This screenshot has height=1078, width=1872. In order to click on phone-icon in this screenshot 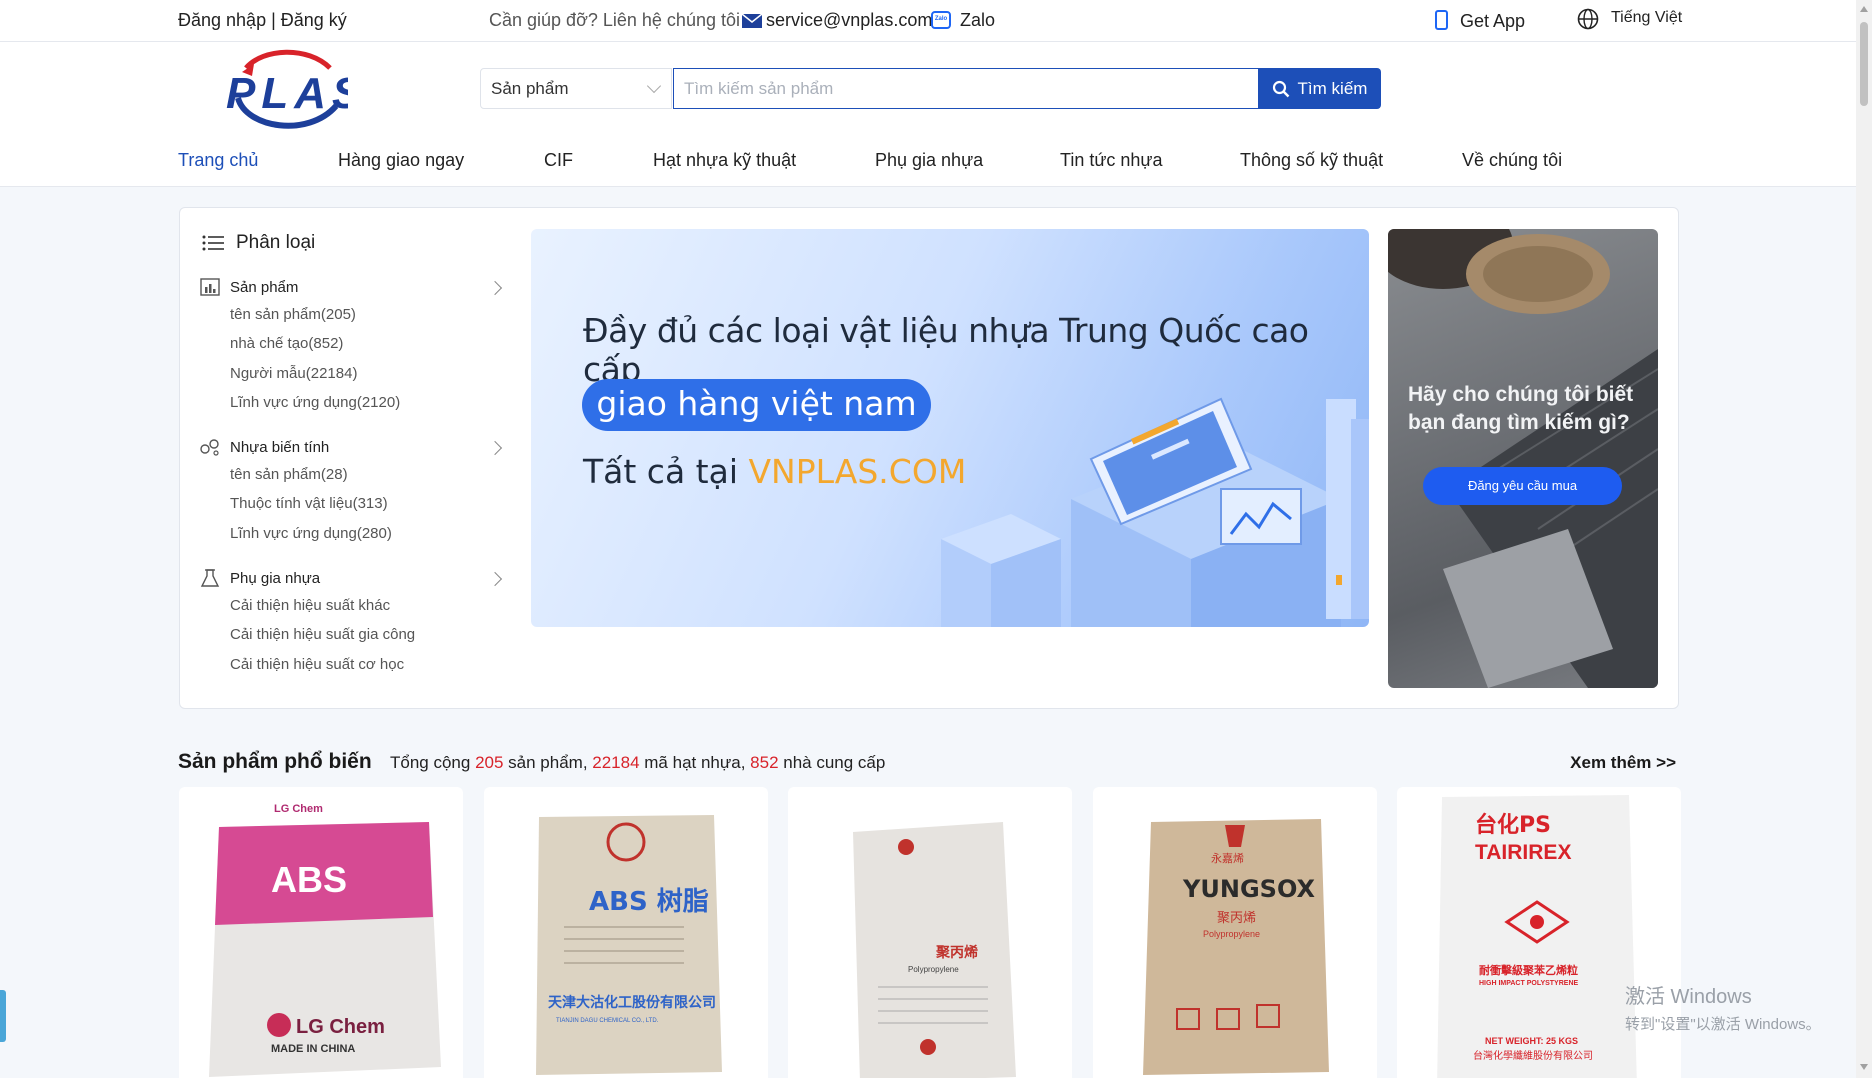, I will do `click(1441, 20)`.